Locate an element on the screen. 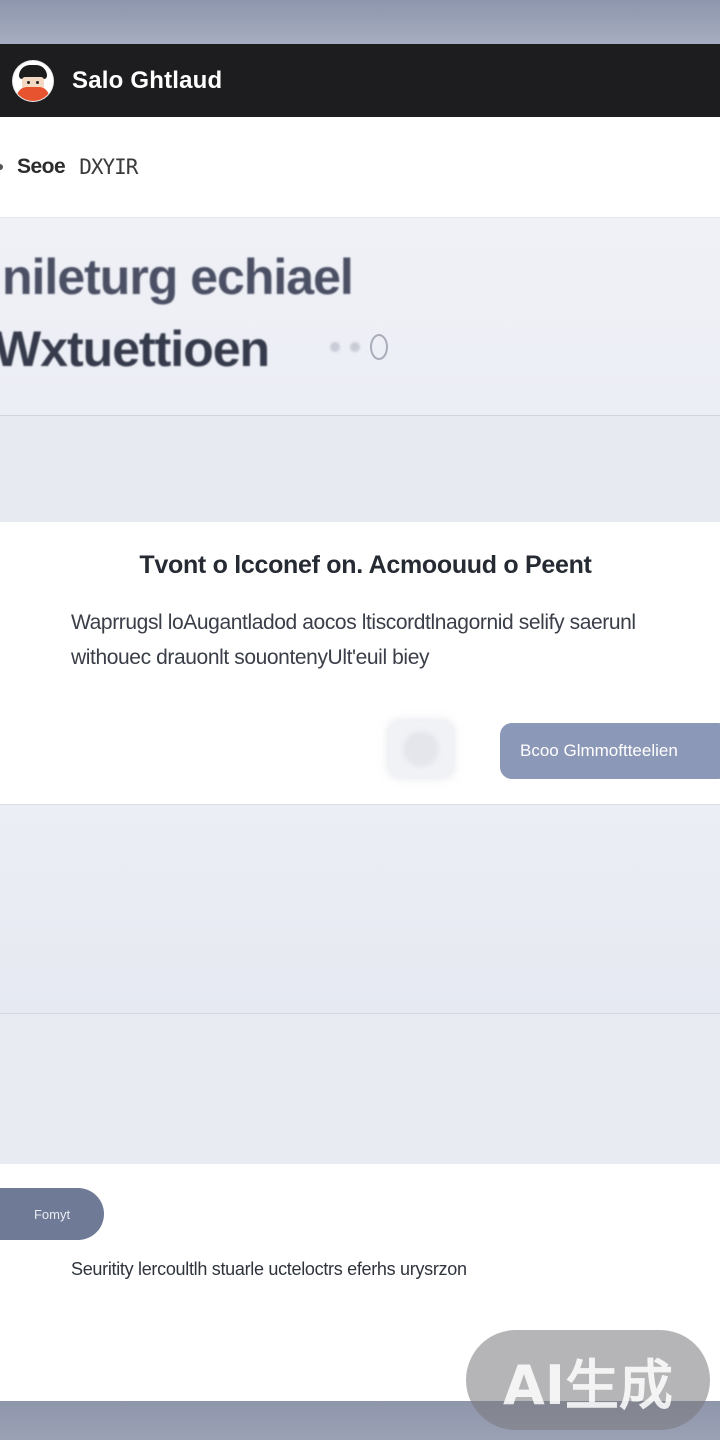 This screenshot has height=1440, width=720. empty-panel is located at coordinates (360, 909).